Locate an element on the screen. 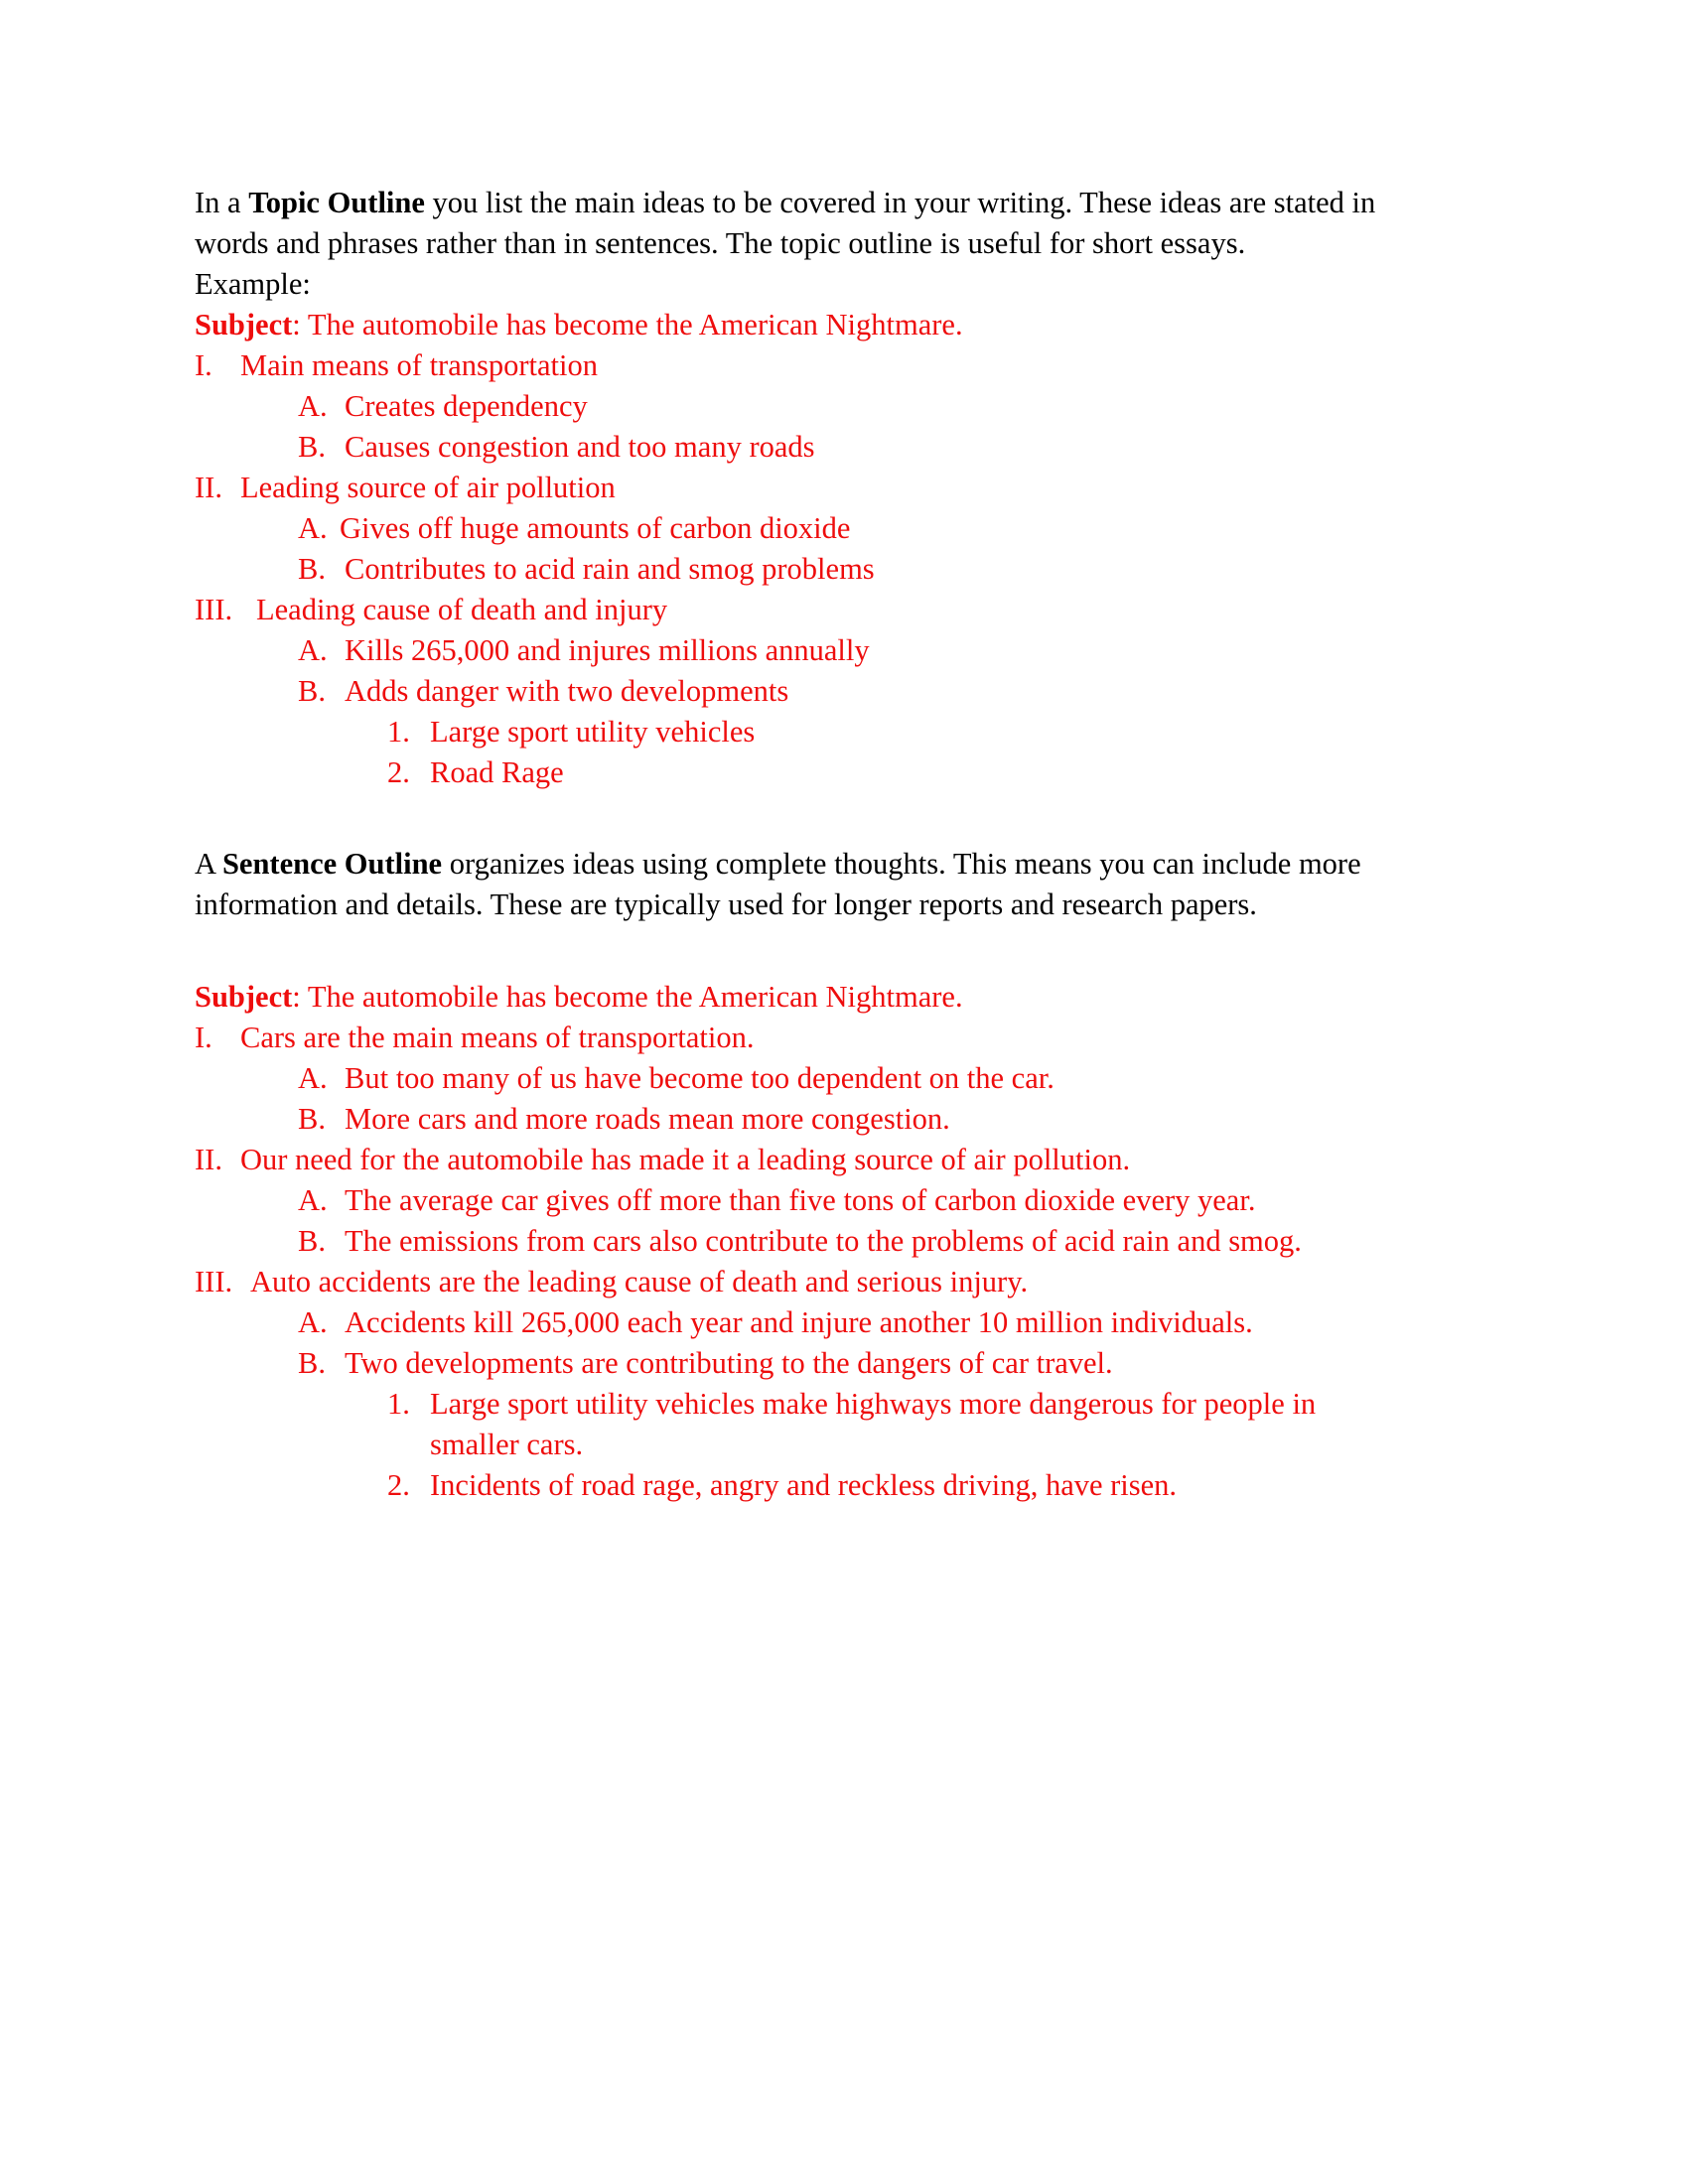 The image size is (1688, 2184). outline-text: Adds danger with two developments is located at coordinates (567, 691).